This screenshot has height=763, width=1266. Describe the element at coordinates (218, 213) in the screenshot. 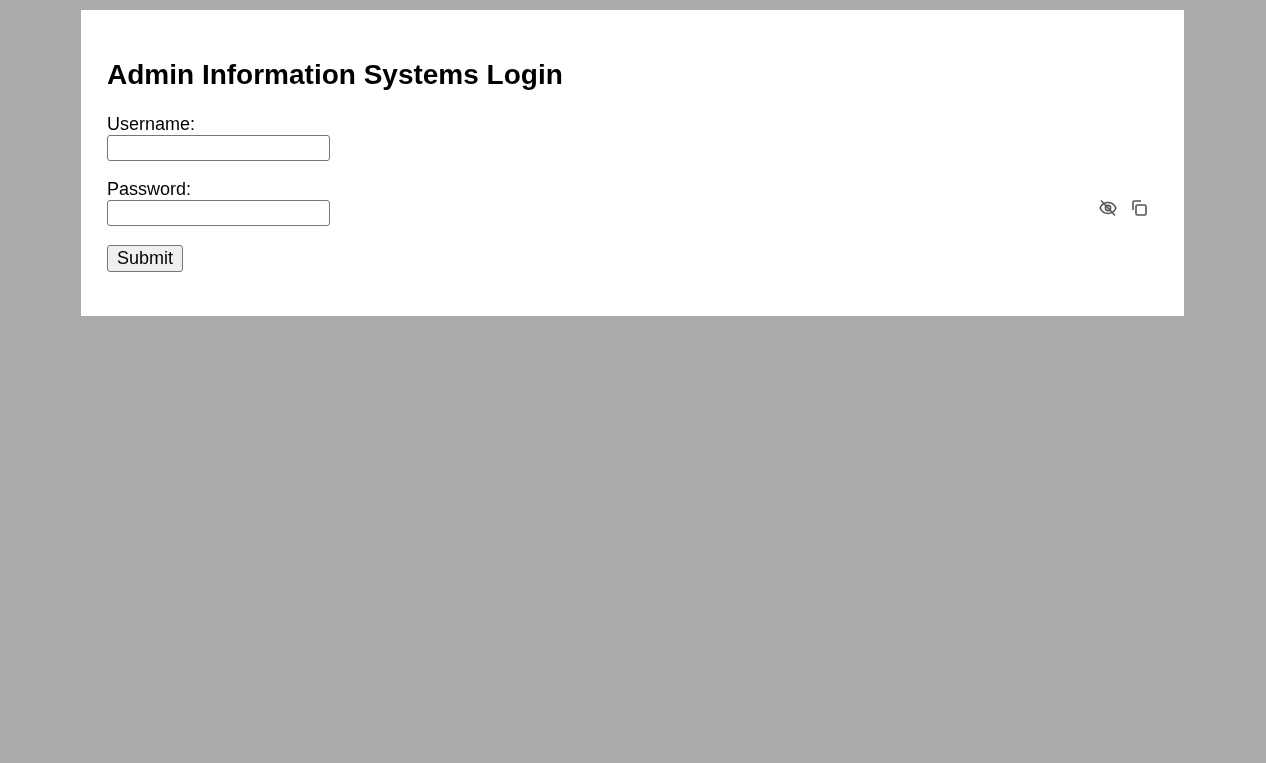

I see `password-field` at that location.